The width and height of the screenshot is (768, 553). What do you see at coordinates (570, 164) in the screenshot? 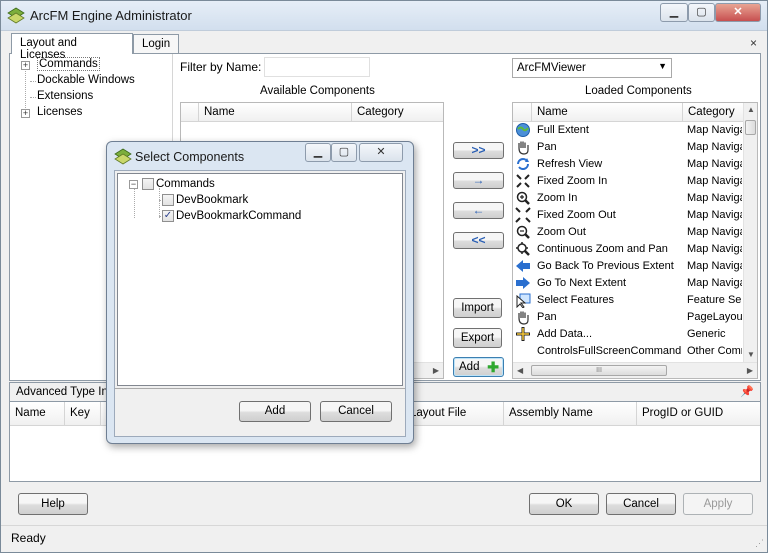
I see `row-name: Refresh View` at bounding box center [570, 164].